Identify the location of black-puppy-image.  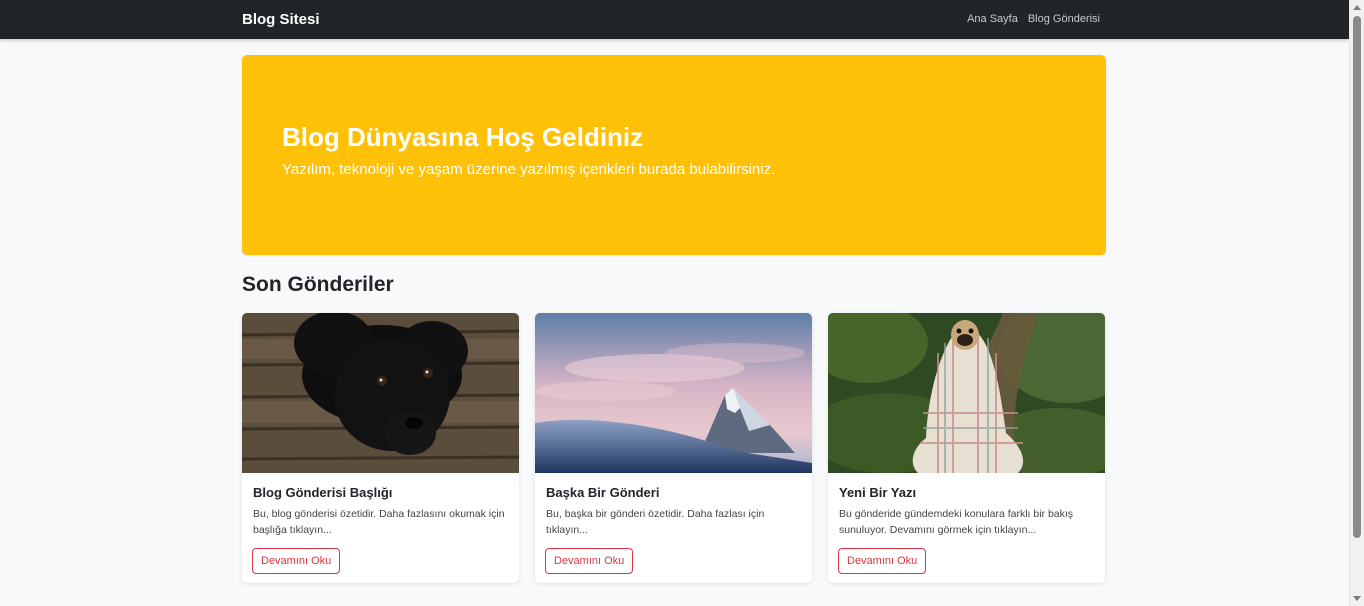
(380, 393).